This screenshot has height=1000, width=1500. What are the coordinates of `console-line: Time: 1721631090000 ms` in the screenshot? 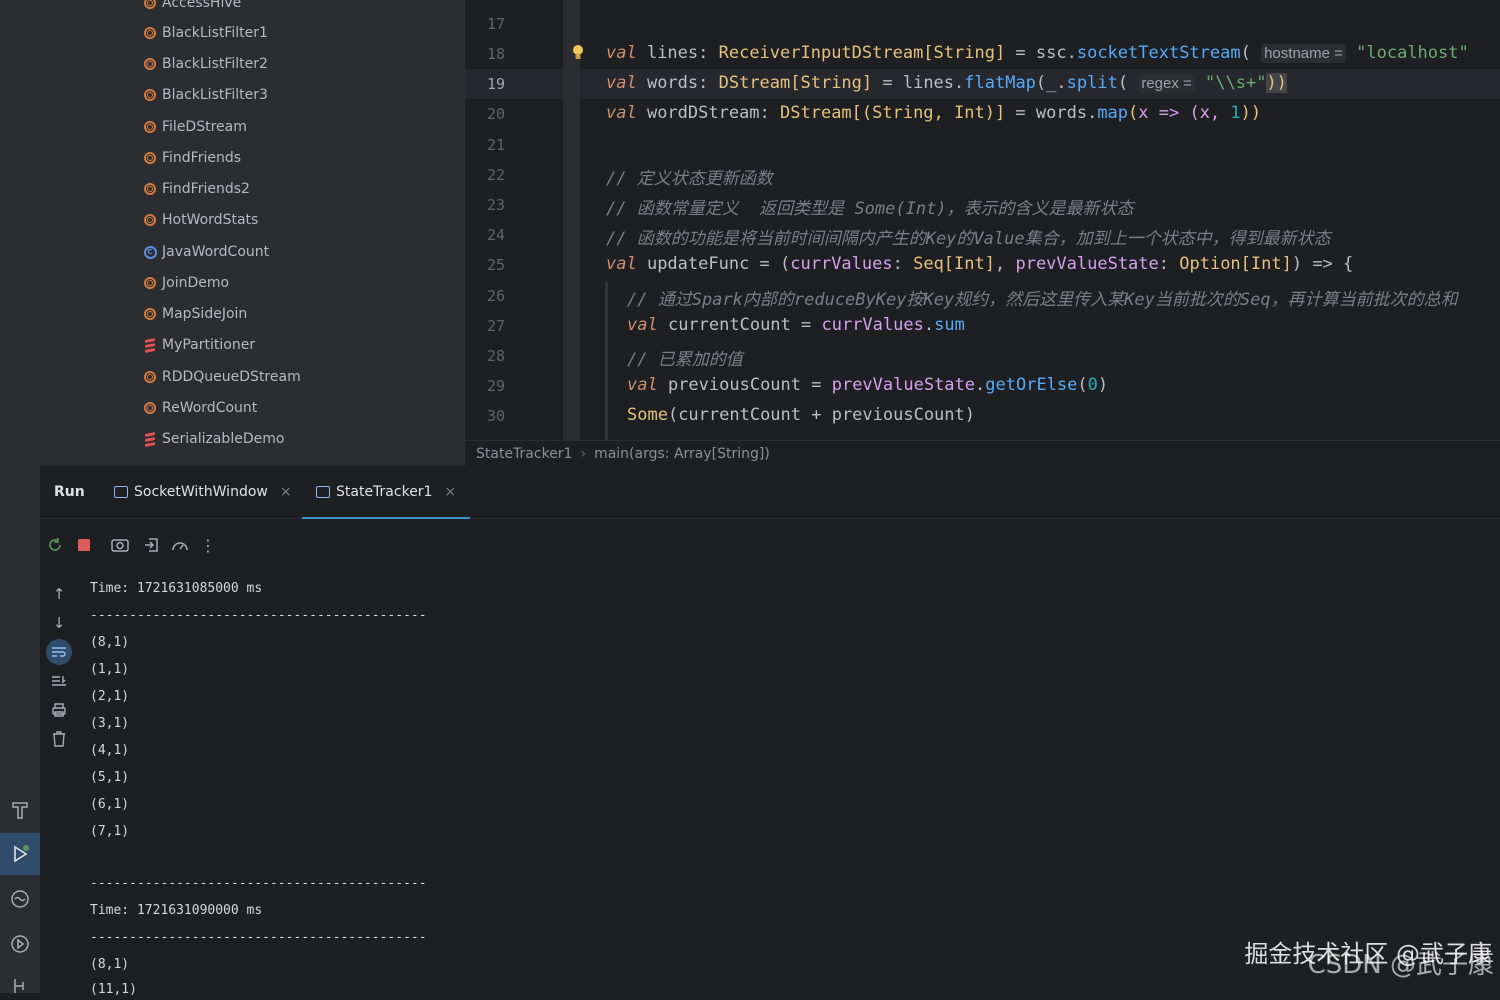 It's located at (176, 910).